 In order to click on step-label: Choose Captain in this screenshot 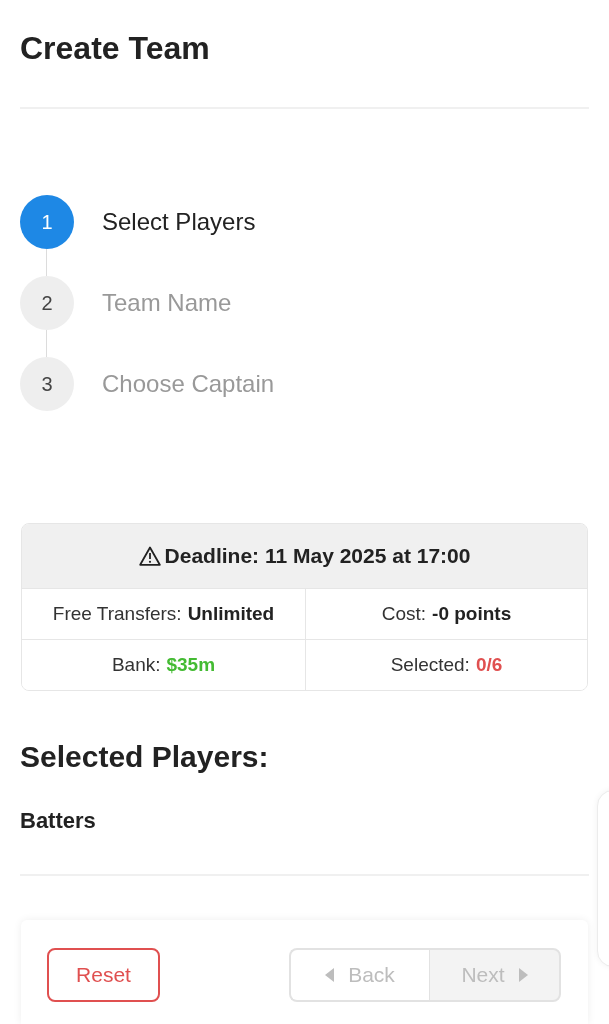, I will do `click(188, 384)`.